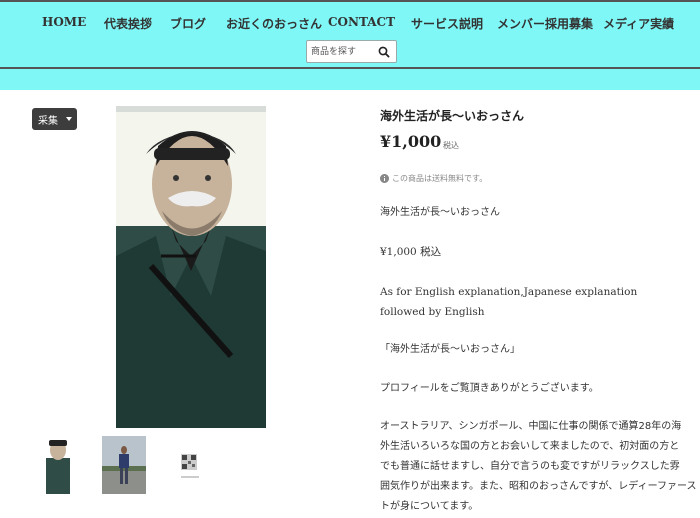 This screenshot has width=700, height=518. What do you see at coordinates (350, 1) in the screenshot?
I see `header-top-border` at bounding box center [350, 1].